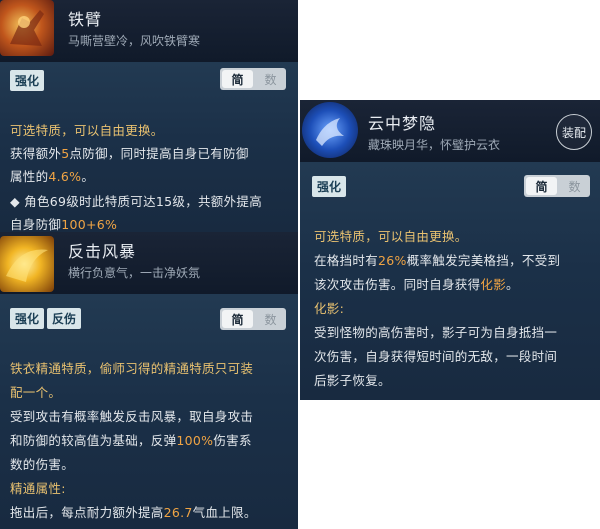 Image resolution: width=600 pixels, height=529 pixels. What do you see at coordinates (436, 356) in the screenshot?
I see `desc-line: 次伤害，自身获得短时间的无敌，一段时间` at bounding box center [436, 356].